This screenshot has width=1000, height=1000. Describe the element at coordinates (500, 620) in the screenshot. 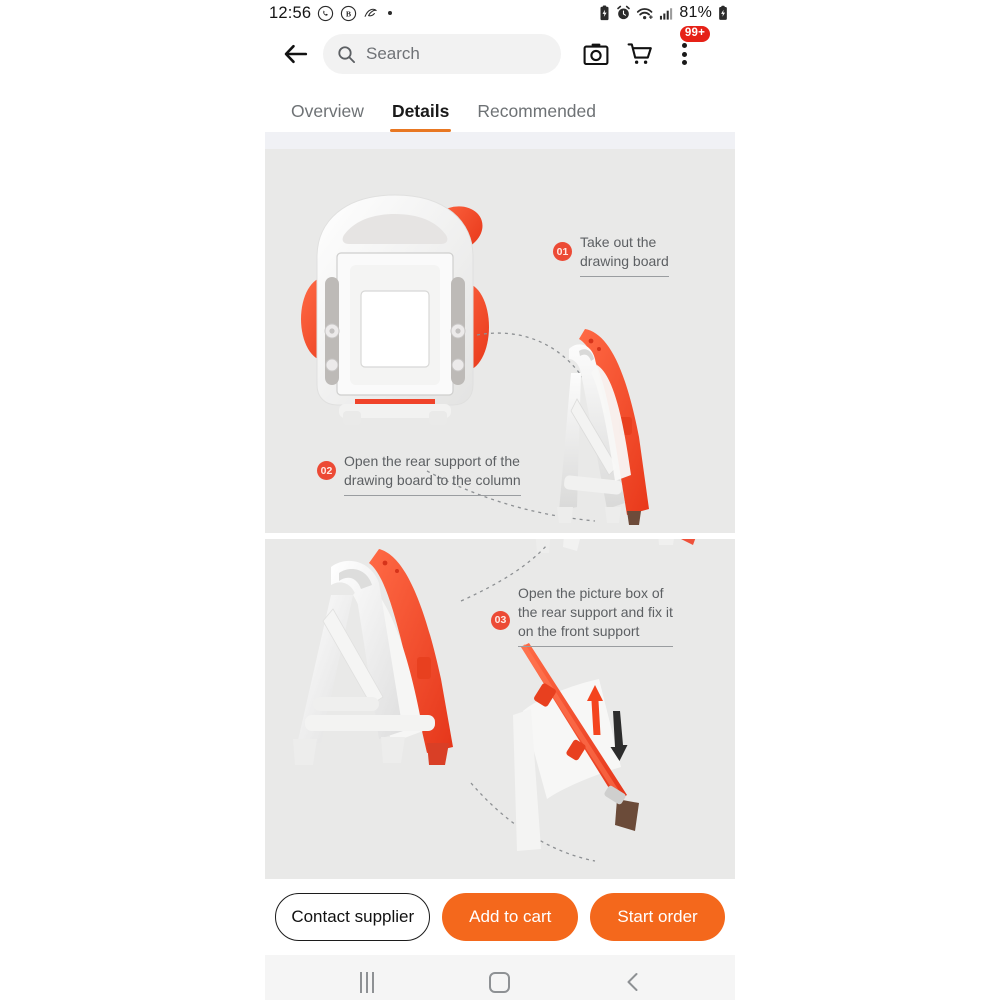

I see `callout-number: 03` at that location.